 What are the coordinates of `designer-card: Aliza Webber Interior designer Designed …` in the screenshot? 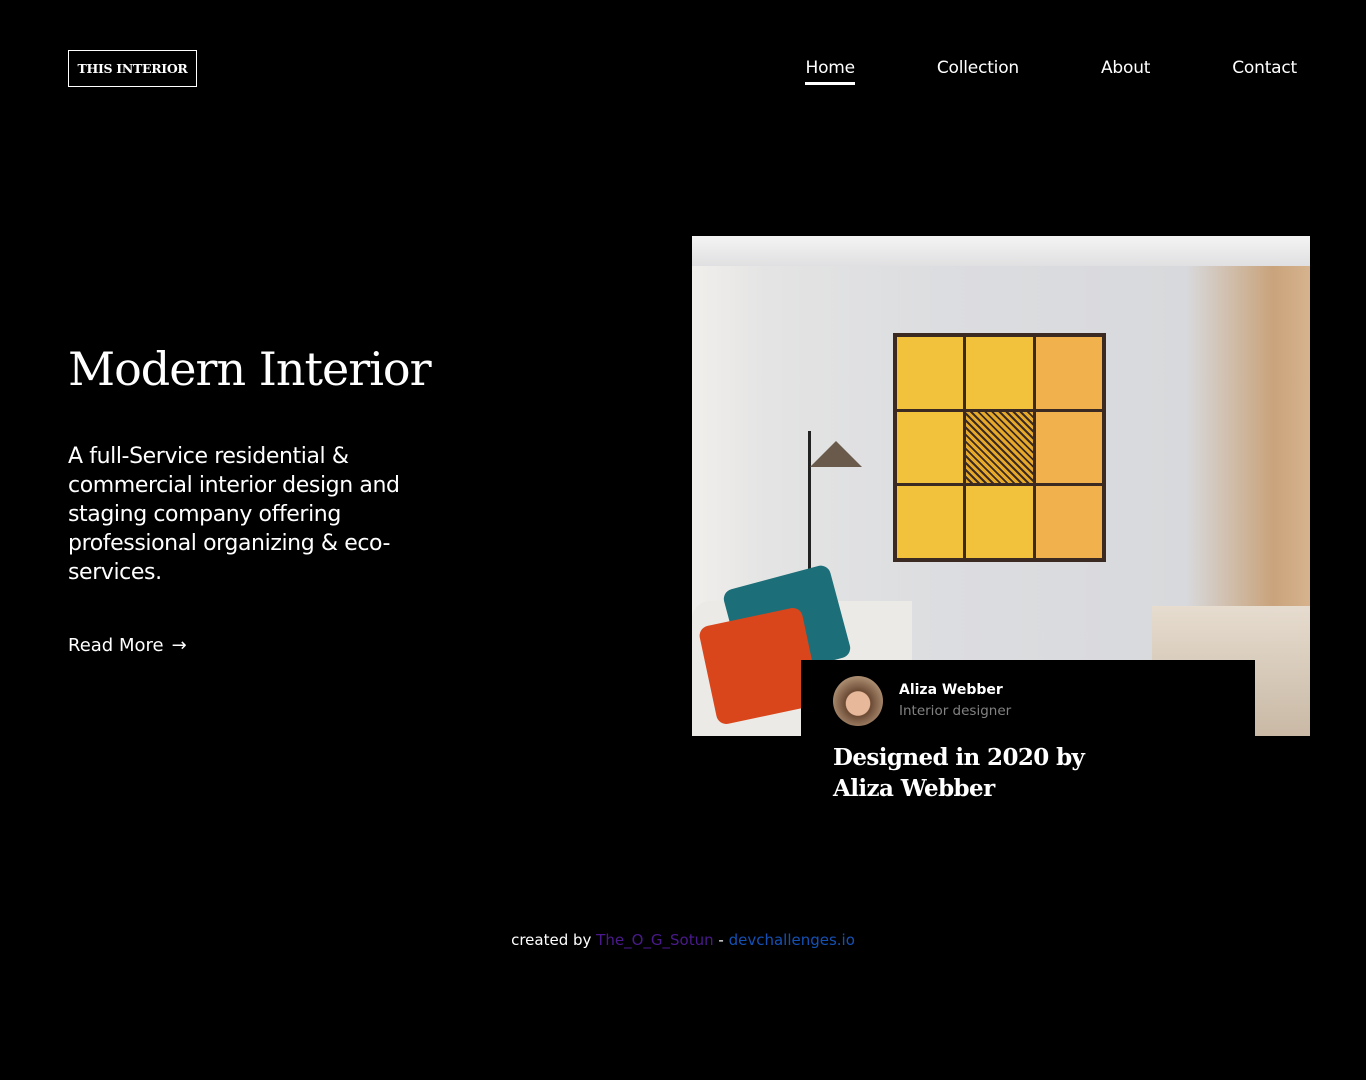 It's located at (1028, 735).